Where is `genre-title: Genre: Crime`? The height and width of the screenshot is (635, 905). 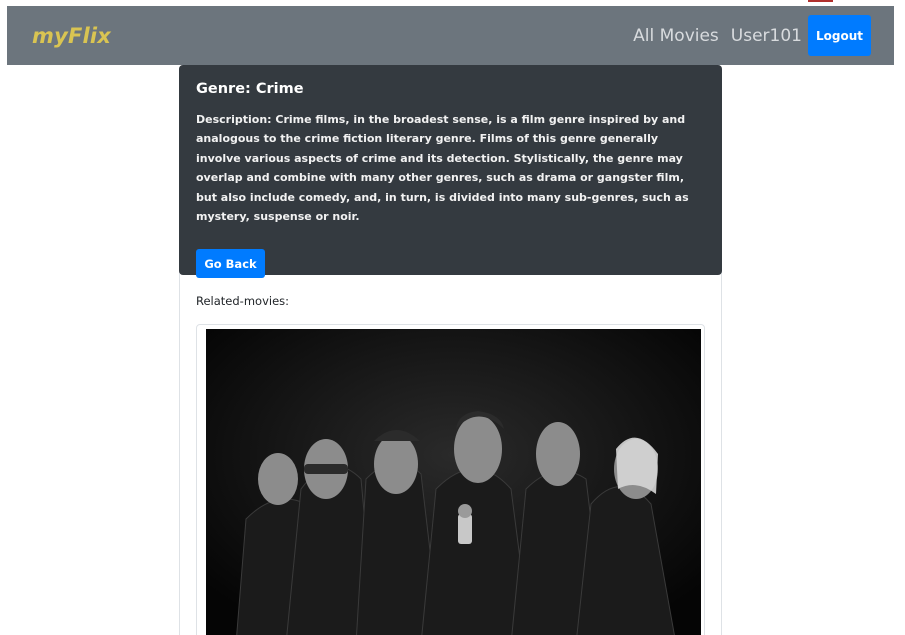
genre-title: Genre: Crime is located at coordinates (250, 89).